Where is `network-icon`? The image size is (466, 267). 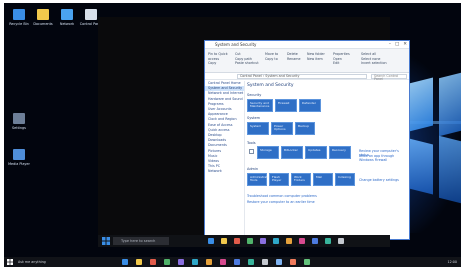 network-icon is located at coordinates (67, 14).